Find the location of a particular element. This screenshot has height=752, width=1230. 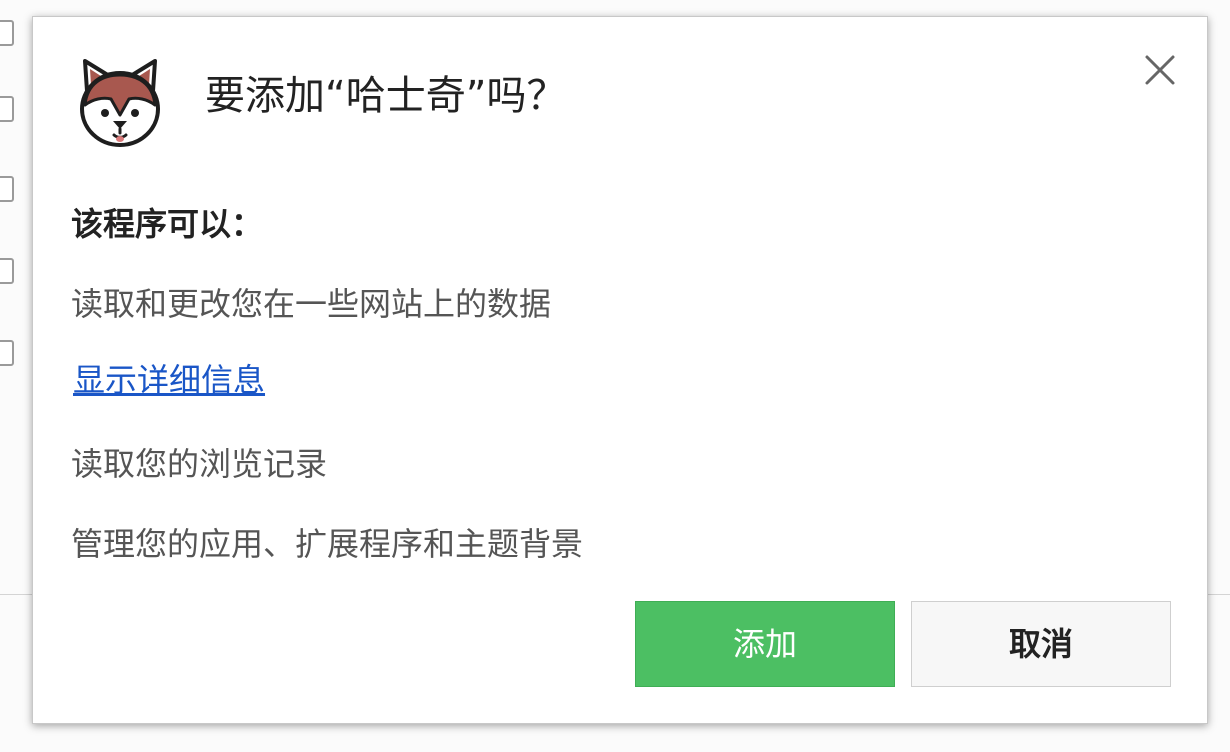

permission-item: 读取您的浏览记录 is located at coordinates (199, 464).